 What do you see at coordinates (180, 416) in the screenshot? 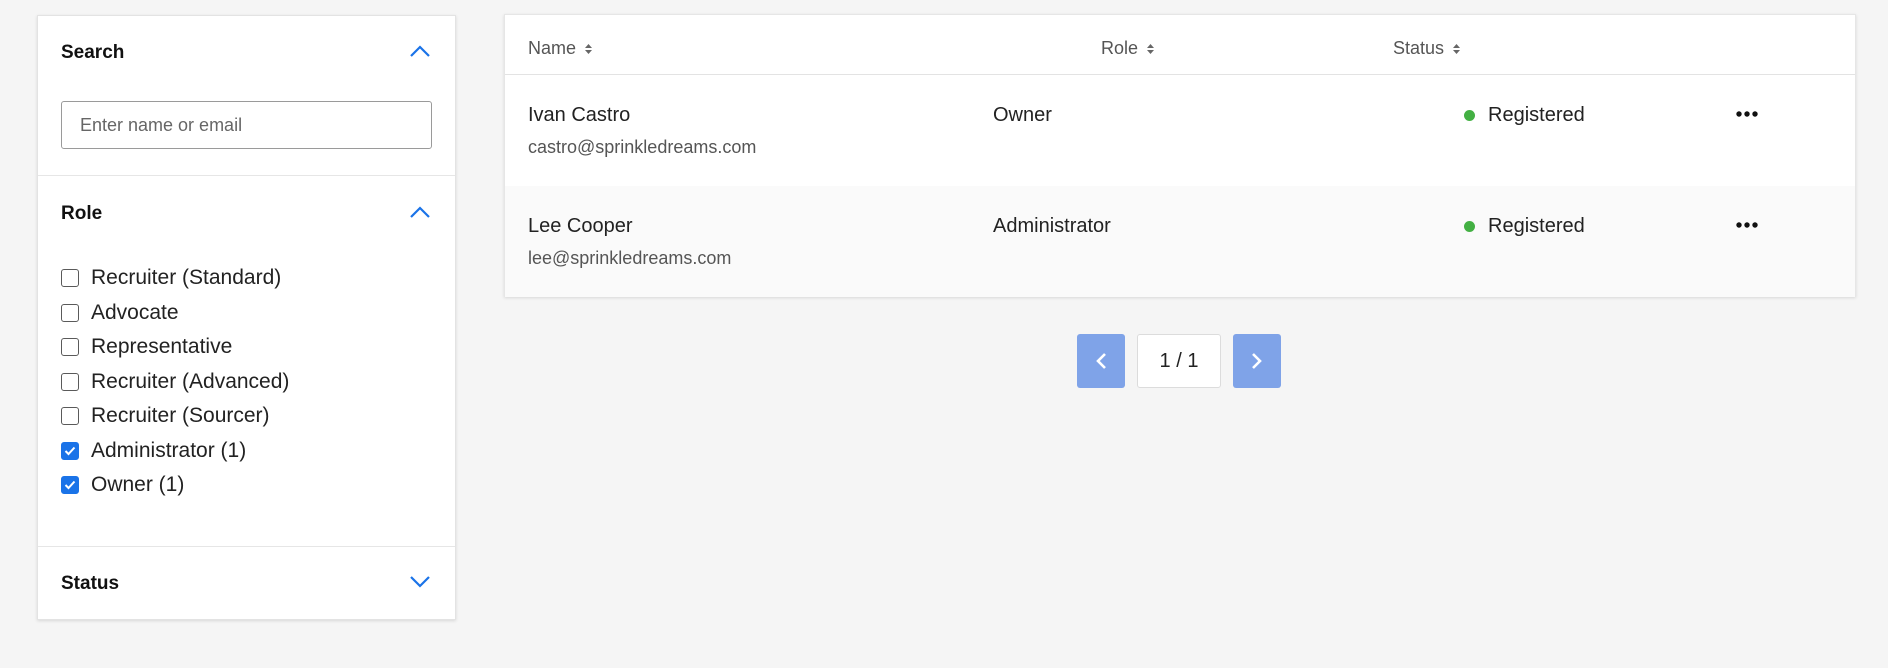
I see `role-option-label: Recruiter (Sourcer)` at bounding box center [180, 416].